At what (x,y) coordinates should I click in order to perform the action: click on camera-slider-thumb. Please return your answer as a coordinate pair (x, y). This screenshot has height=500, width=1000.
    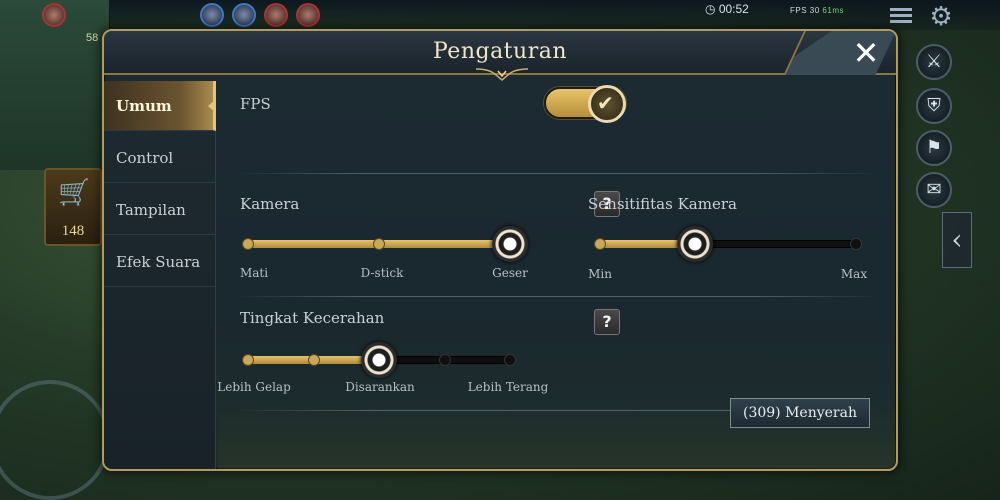
    Looking at the image, I should click on (510, 244).